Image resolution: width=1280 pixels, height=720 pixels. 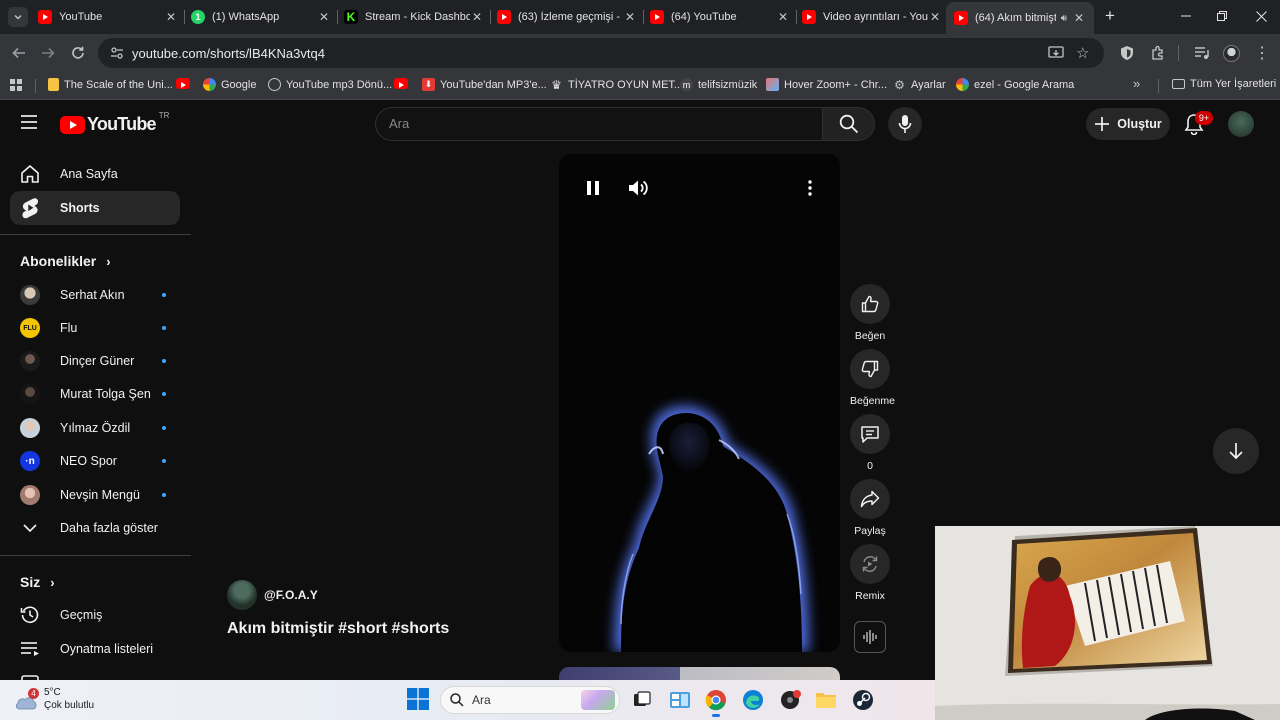 What do you see at coordinates (870, 499) in the screenshot?
I see `share-button` at bounding box center [870, 499].